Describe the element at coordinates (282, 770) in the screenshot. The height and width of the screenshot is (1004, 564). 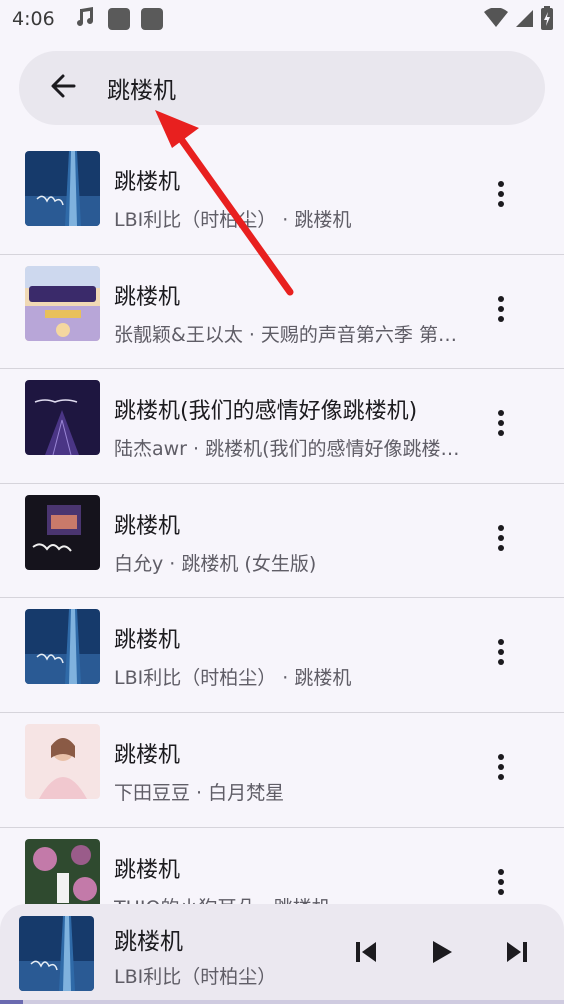
I see `song-row: 跳楼机 下田豆豆 · 白月梵星` at that location.